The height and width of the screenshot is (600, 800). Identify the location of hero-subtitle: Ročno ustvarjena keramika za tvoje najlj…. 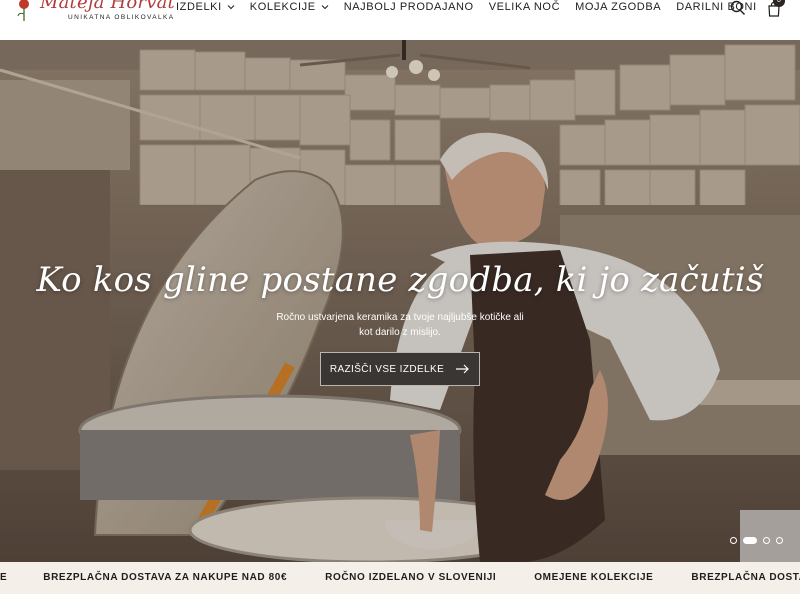
(400, 325).